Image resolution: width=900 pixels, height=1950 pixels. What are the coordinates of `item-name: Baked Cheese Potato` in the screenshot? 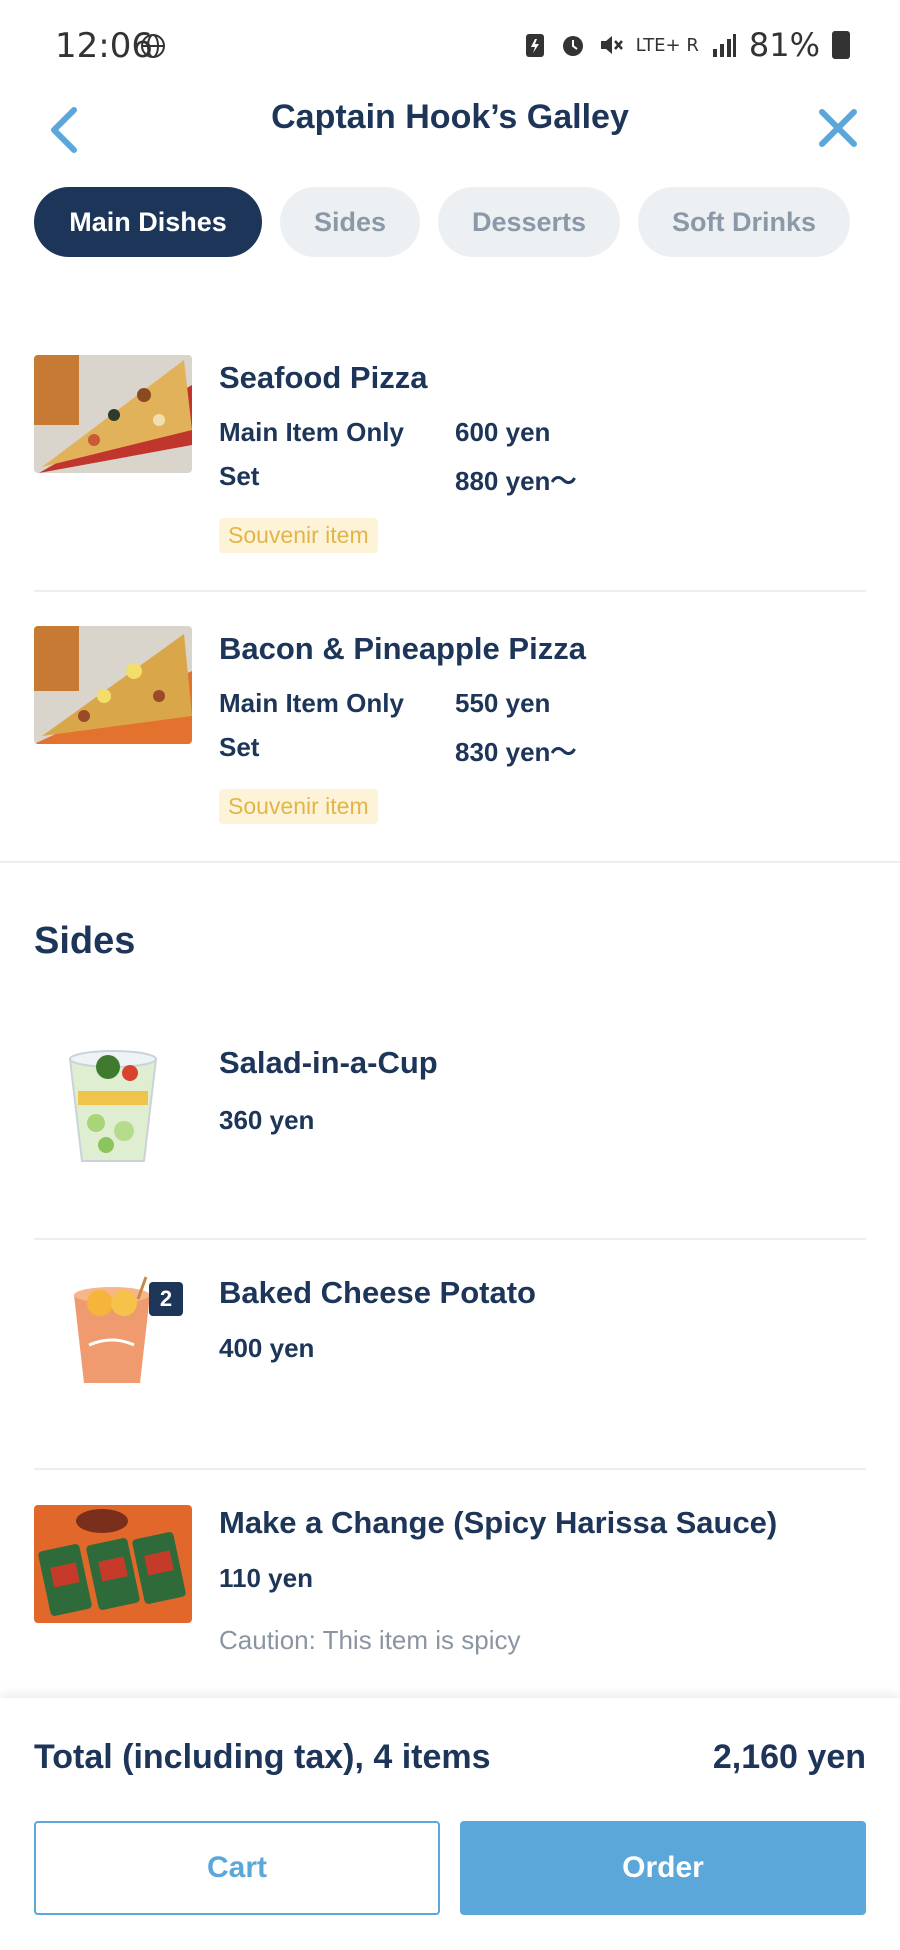 It's located at (377, 1292).